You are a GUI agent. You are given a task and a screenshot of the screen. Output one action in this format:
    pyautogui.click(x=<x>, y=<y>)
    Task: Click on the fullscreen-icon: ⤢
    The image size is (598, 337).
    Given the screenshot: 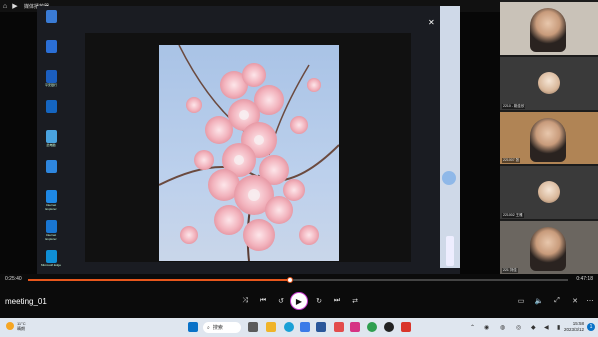 What is the action you would take?
    pyautogui.click(x=557, y=301)
    